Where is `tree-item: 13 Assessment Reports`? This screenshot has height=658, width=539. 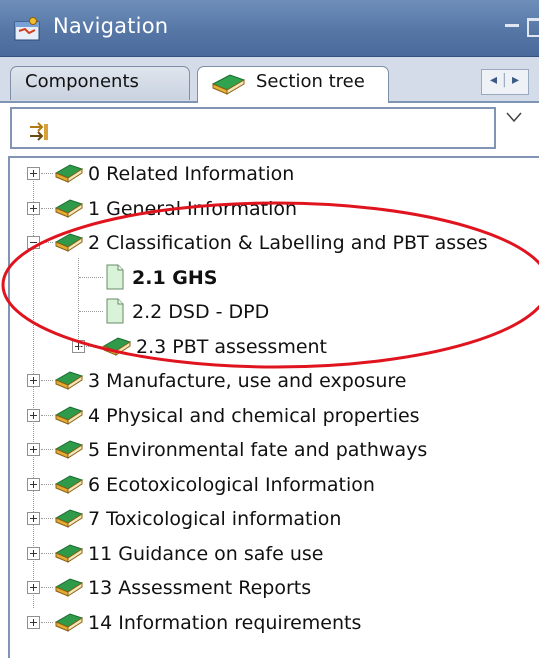 tree-item: 13 Assessment Reports is located at coordinates (274, 589).